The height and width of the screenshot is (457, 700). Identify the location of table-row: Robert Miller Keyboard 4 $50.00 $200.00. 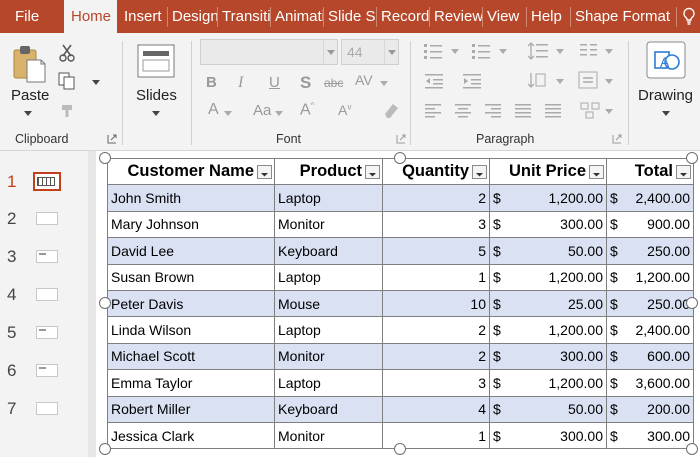
(400, 409).